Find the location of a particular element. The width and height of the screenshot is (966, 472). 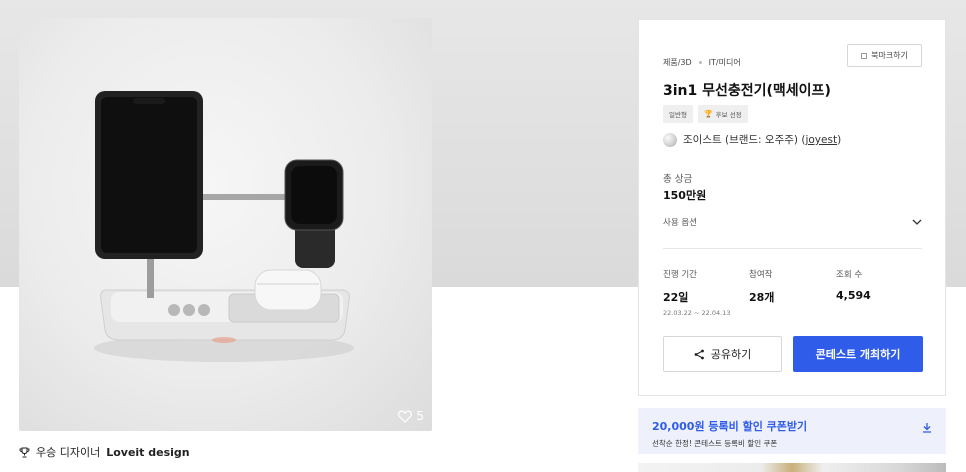

host-contest-button: 콘테스트 개최하기 is located at coordinates (858, 354).